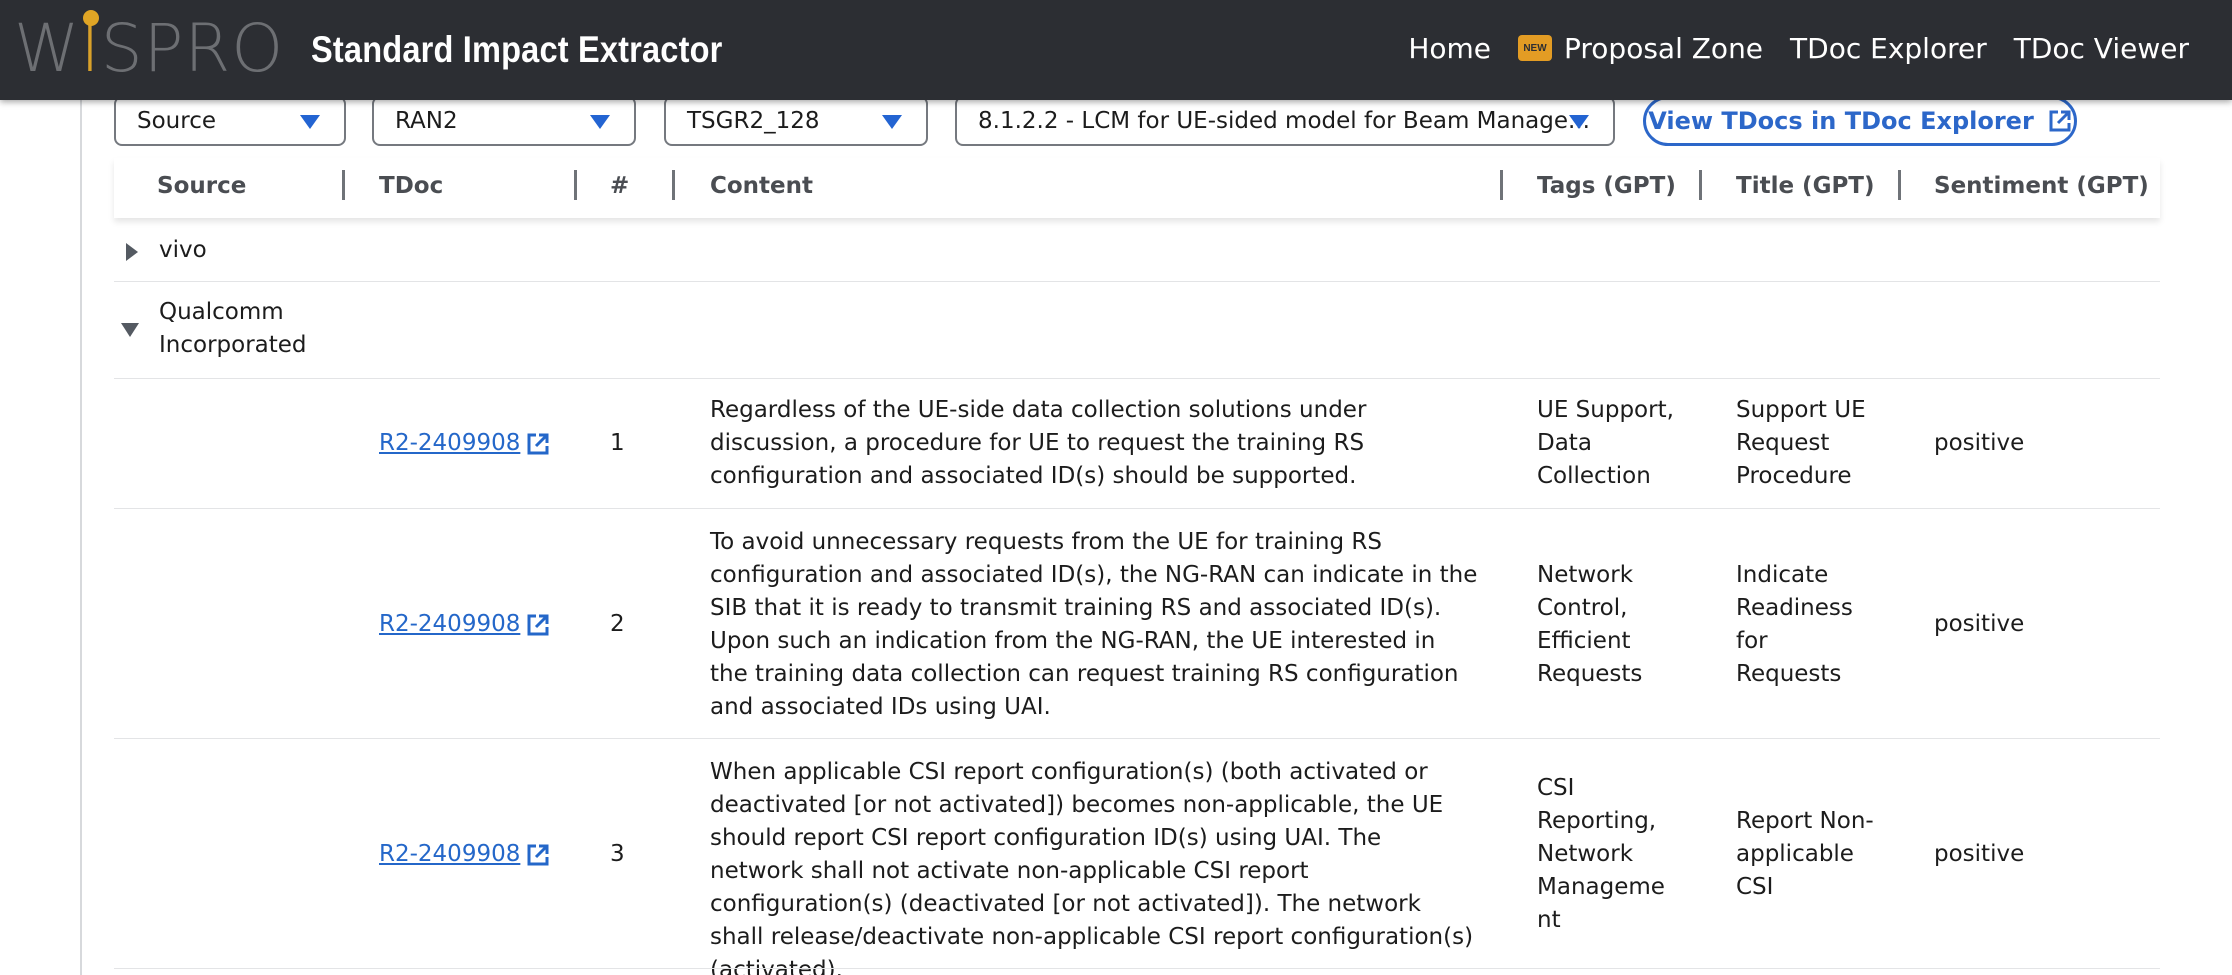 Image resolution: width=2232 pixels, height=975 pixels. What do you see at coordinates (411, 186) in the screenshot?
I see `col-header-tdoc: TDoc` at bounding box center [411, 186].